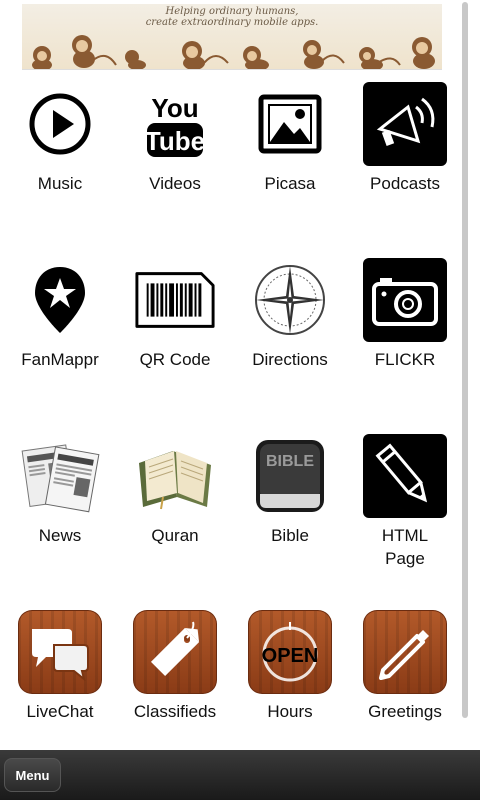  I want to click on play-circle-icon, so click(60, 124).